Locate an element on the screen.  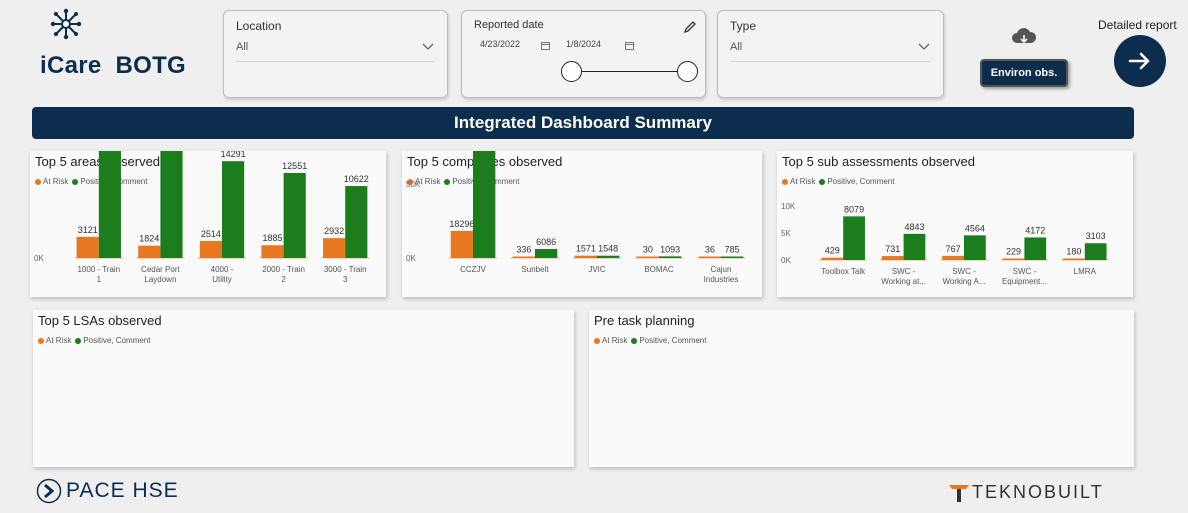
teknobuilt-logo: TEKNOBUILT is located at coordinates (1026, 492).